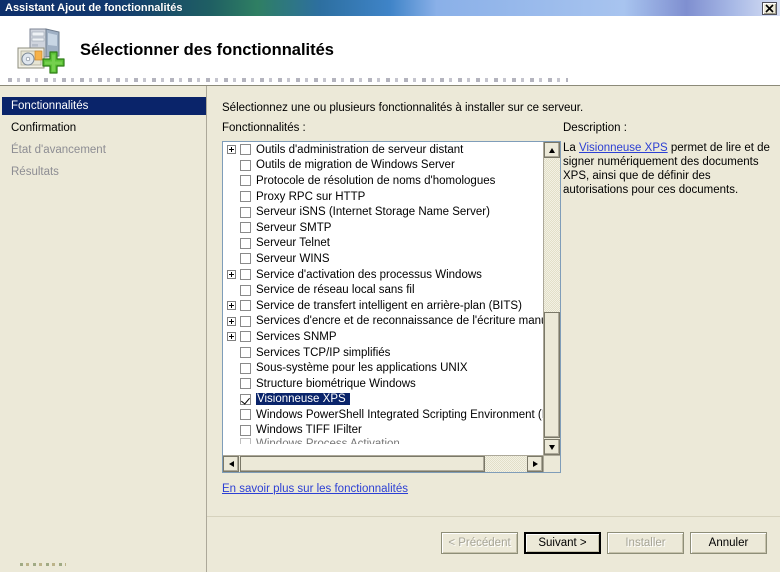 This screenshot has height=572, width=780. I want to click on footer-separator, so click(493, 516).